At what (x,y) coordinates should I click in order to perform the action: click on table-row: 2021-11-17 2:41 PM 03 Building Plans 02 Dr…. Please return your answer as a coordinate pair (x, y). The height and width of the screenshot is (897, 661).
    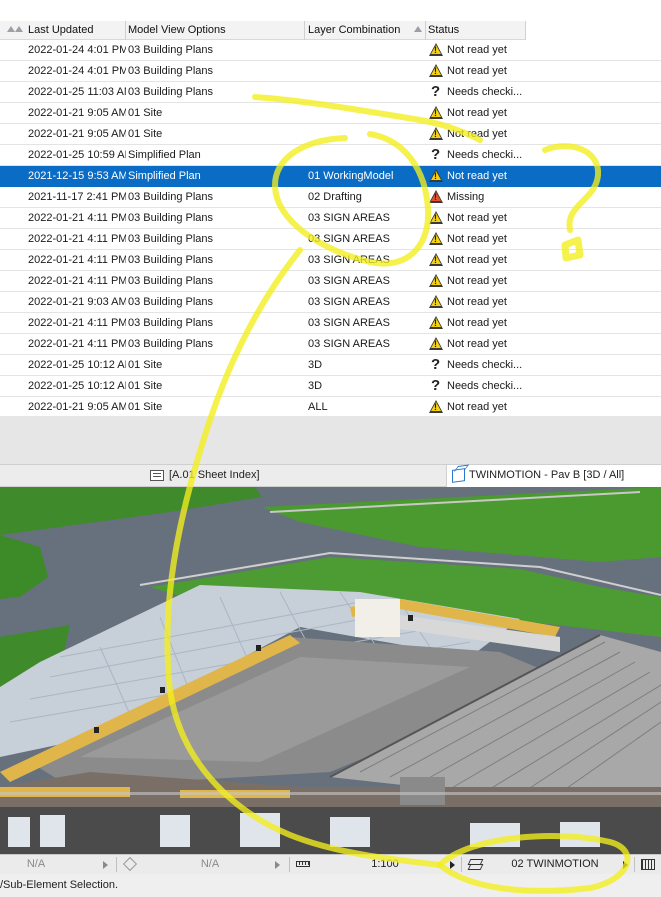
    Looking at the image, I should click on (330, 197).